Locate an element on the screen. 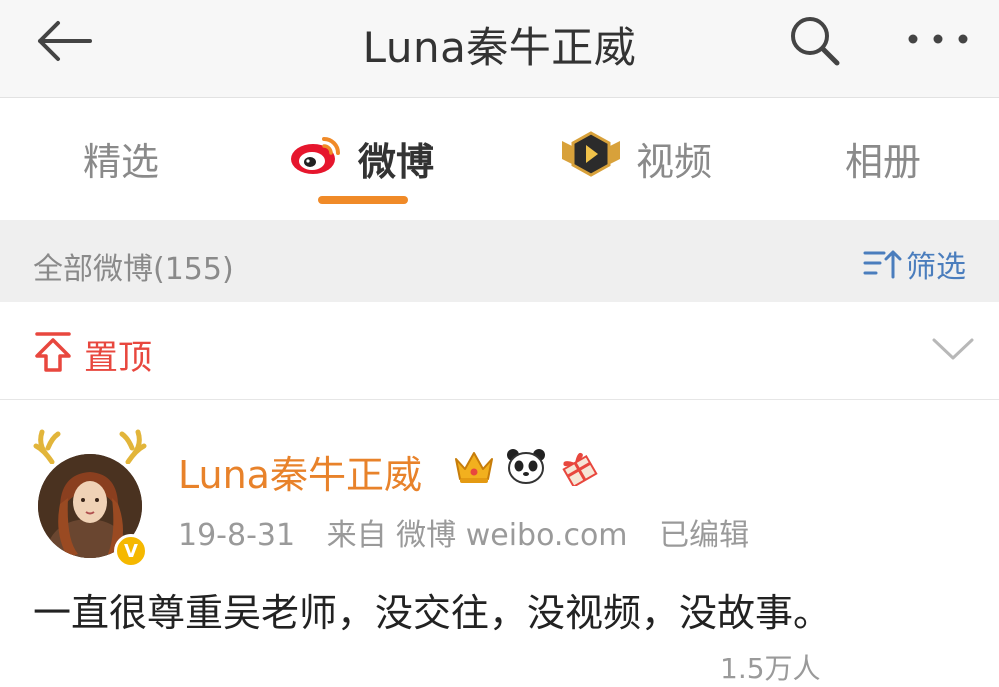  pinned-label: 置顶 is located at coordinates (118, 358).